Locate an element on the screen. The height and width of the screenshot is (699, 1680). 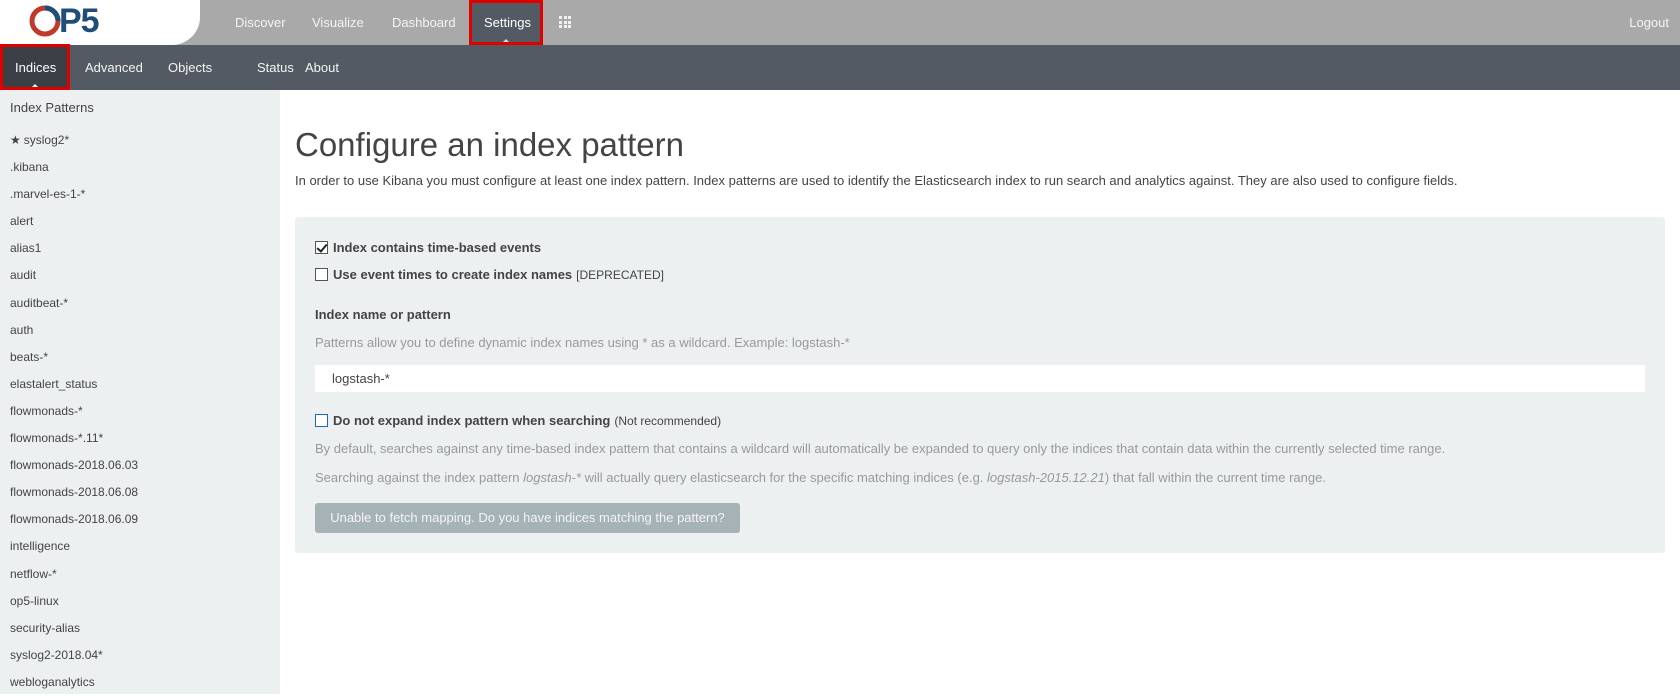
nav-visualize: Visualize is located at coordinates (338, 22).